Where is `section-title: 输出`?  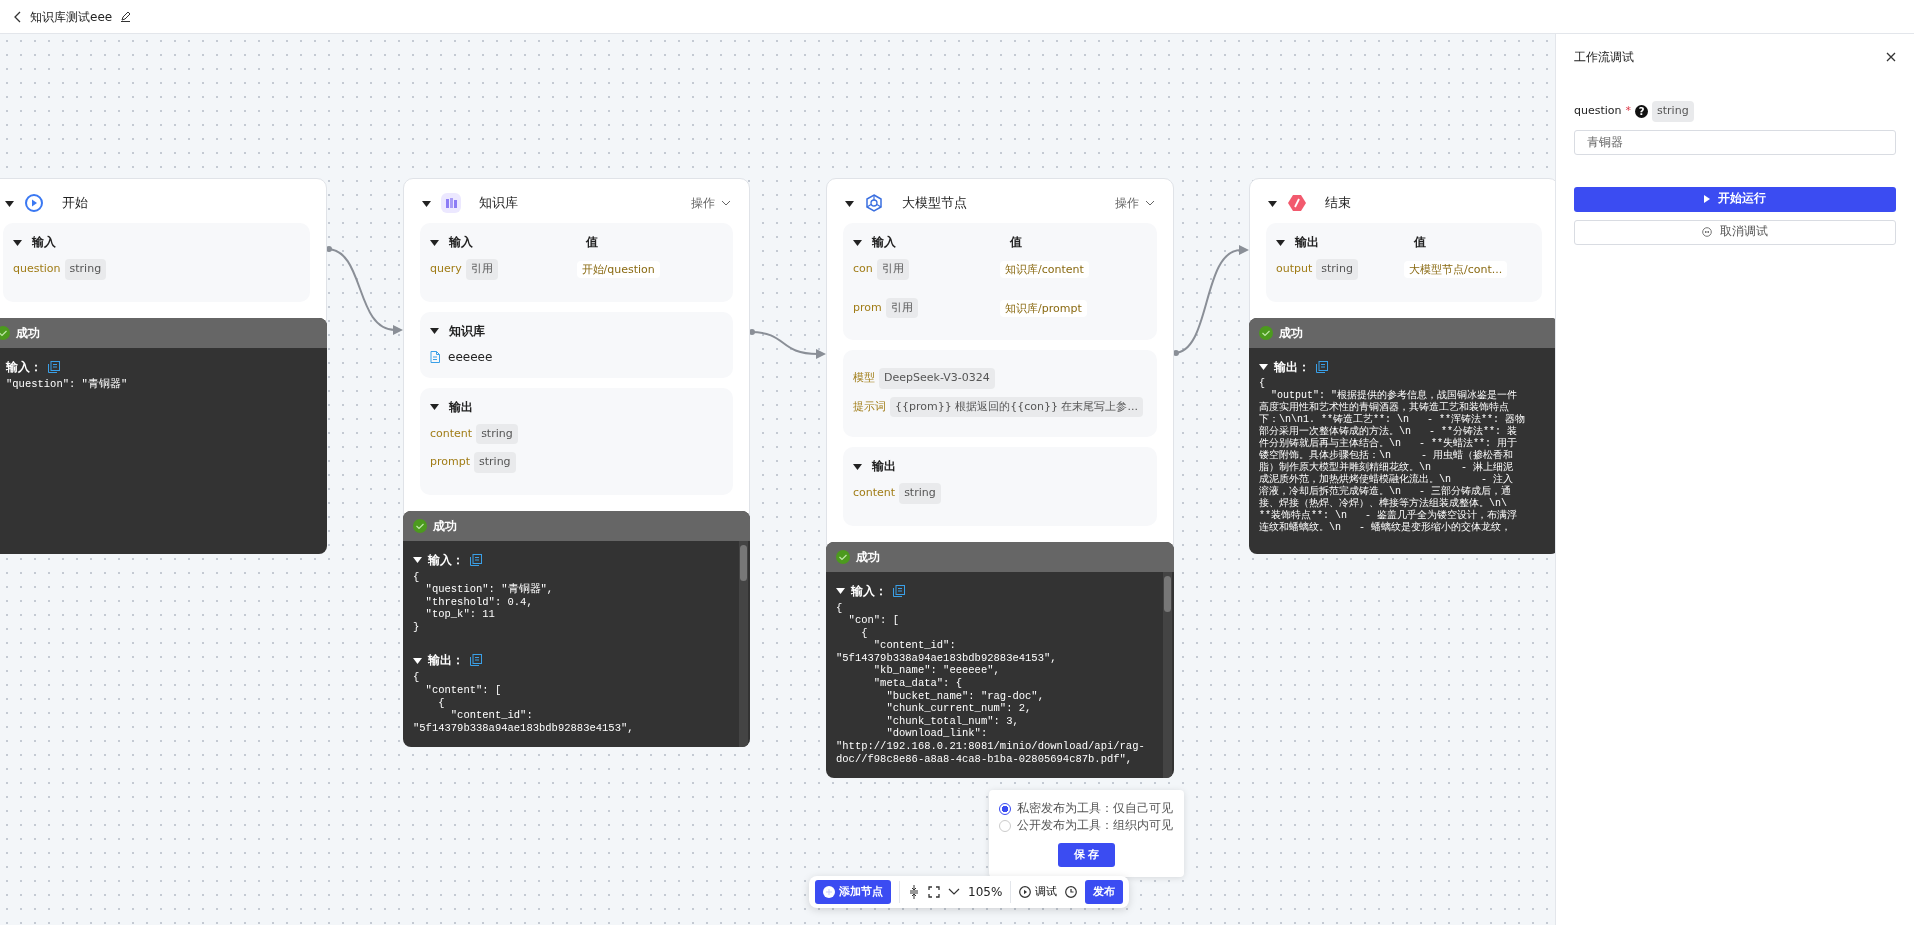
section-title: 输出 is located at coordinates (461, 407).